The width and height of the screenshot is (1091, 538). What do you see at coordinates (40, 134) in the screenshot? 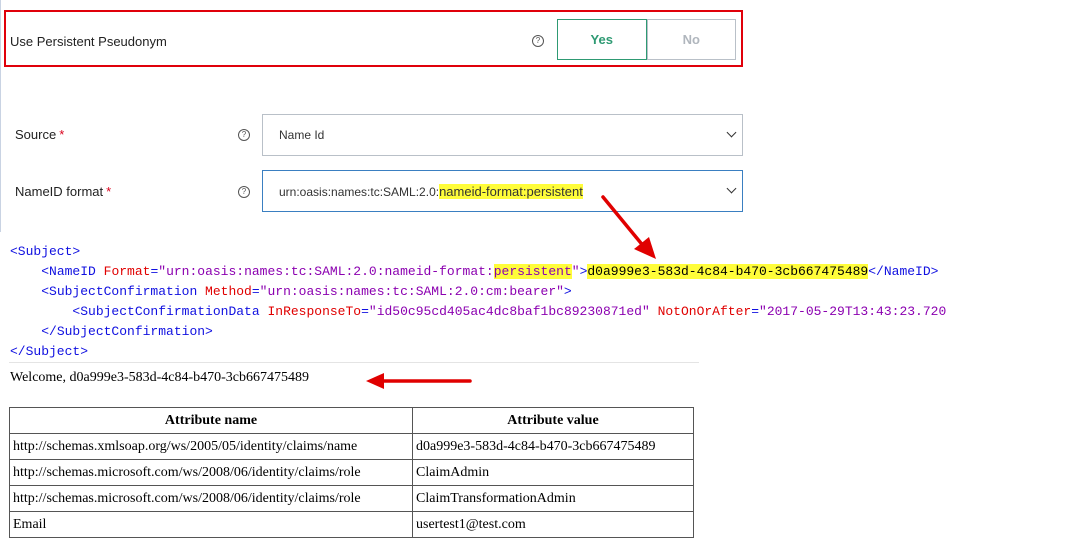
I see `source-label: Source *` at bounding box center [40, 134].